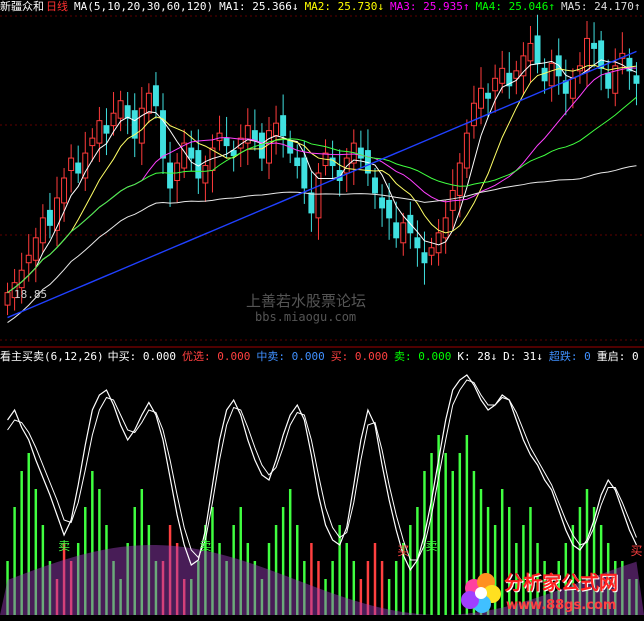  What do you see at coordinates (477, 356) in the screenshot?
I see `indicator-value-5: K: 28↓` at bounding box center [477, 356].